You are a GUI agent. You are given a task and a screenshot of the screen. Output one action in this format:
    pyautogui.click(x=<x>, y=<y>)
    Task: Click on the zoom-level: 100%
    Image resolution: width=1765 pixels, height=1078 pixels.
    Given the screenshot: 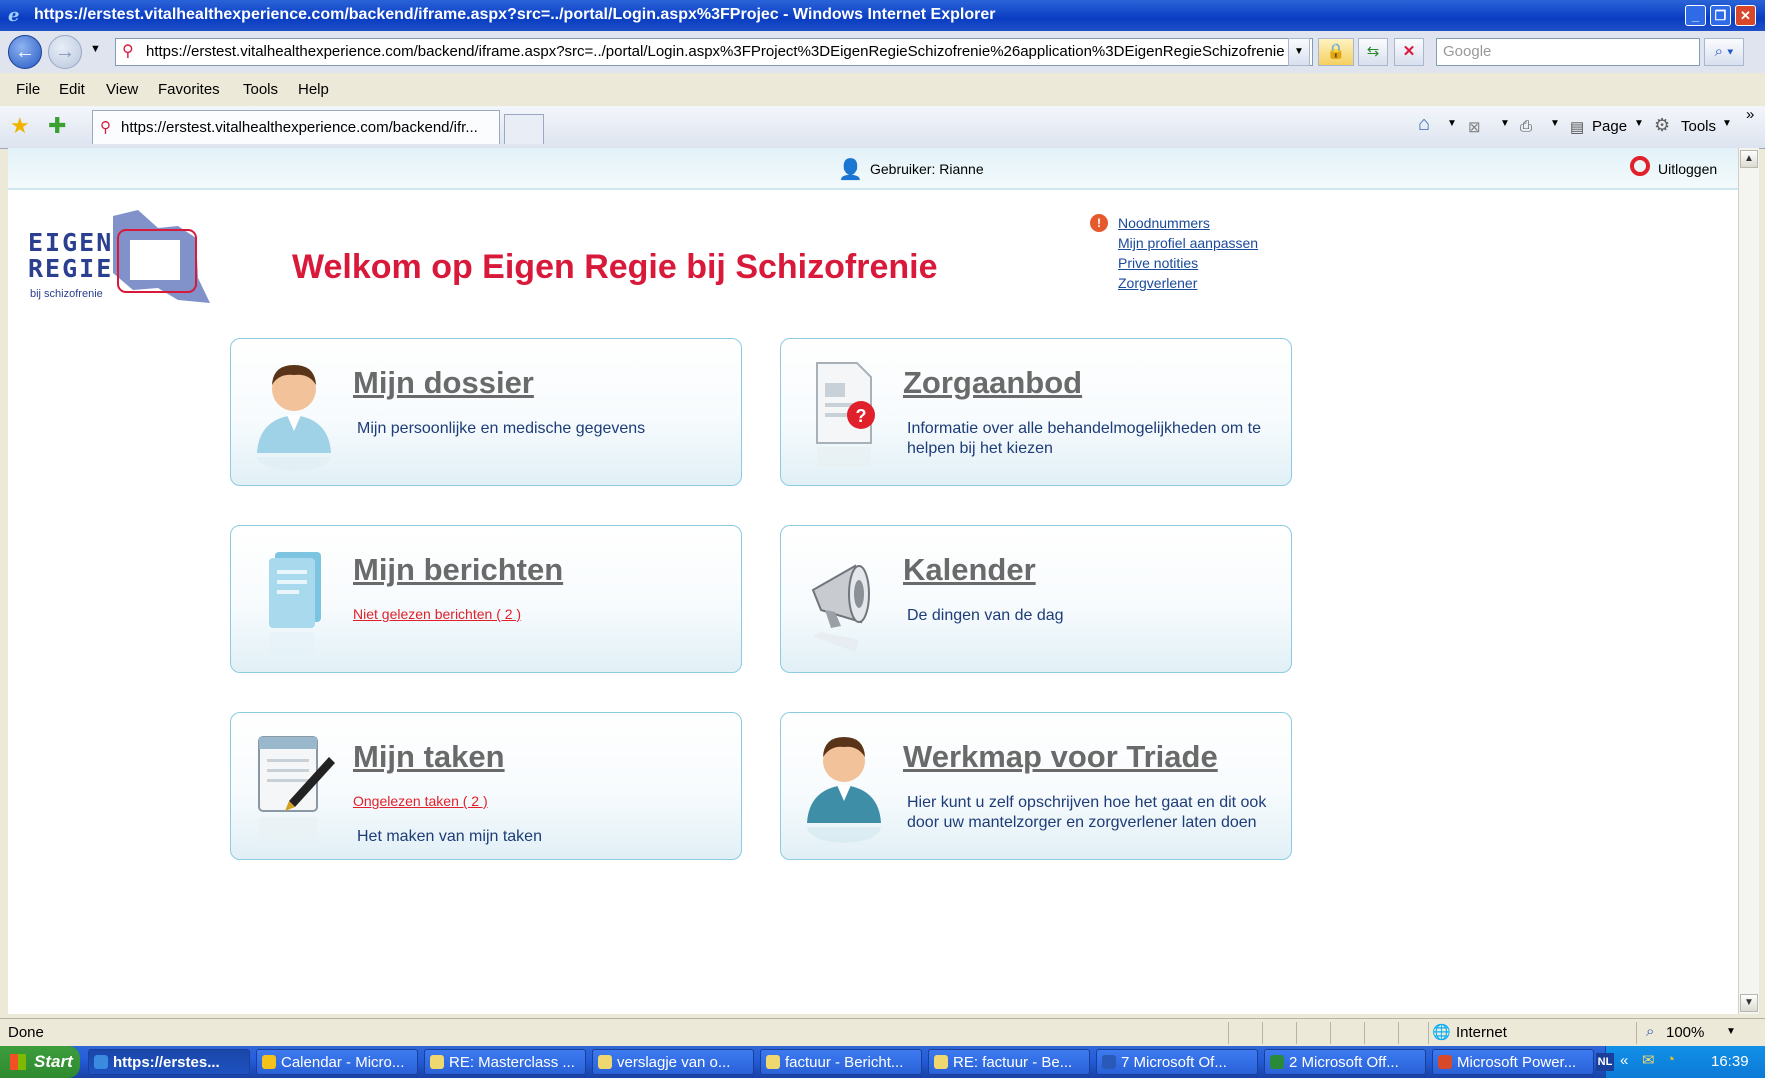 What is the action you would take?
    pyautogui.click(x=1685, y=1032)
    